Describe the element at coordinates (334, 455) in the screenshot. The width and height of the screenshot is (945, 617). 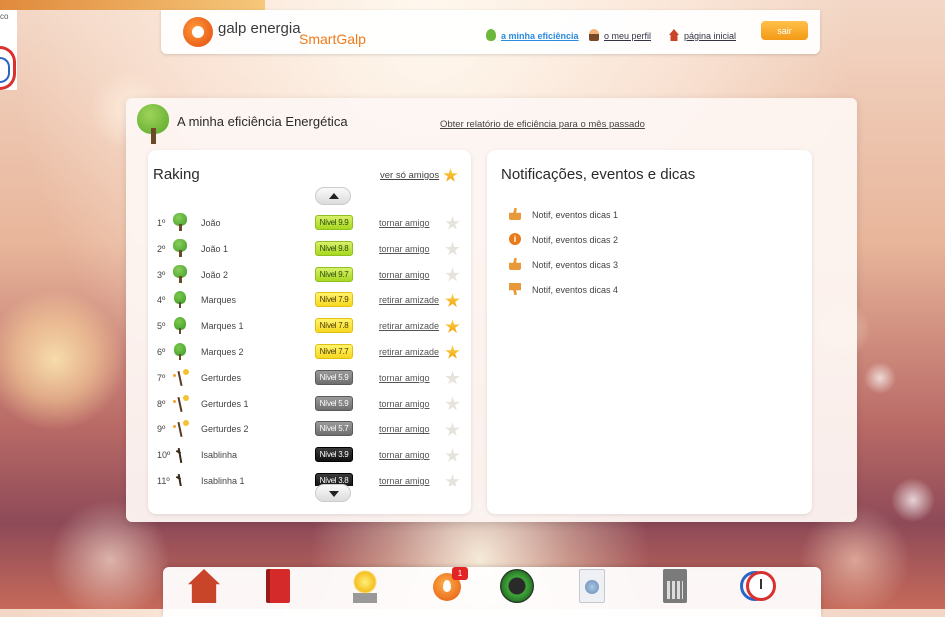
I see `level-badge: Nível 3.9` at that location.